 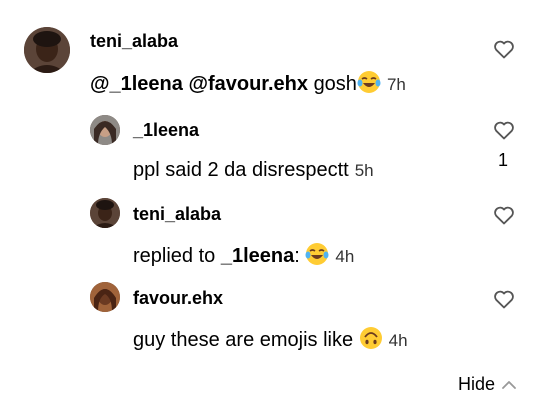 I want to click on hide-replies-button: Hide, so click(x=487, y=384).